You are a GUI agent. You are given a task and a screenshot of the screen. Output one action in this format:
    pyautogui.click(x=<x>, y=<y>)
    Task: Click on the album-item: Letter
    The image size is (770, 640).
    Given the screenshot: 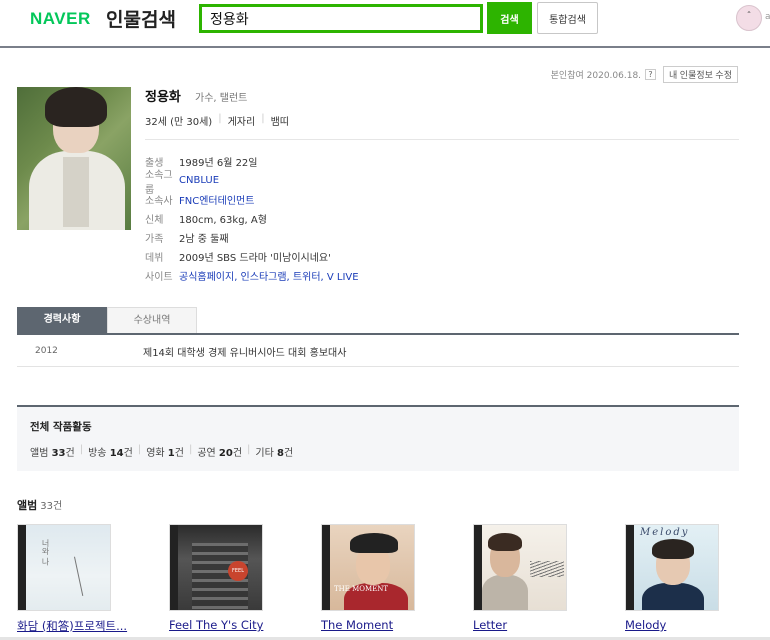 What is the action you would take?
    pyautogui.click(x=535, y=578)
    